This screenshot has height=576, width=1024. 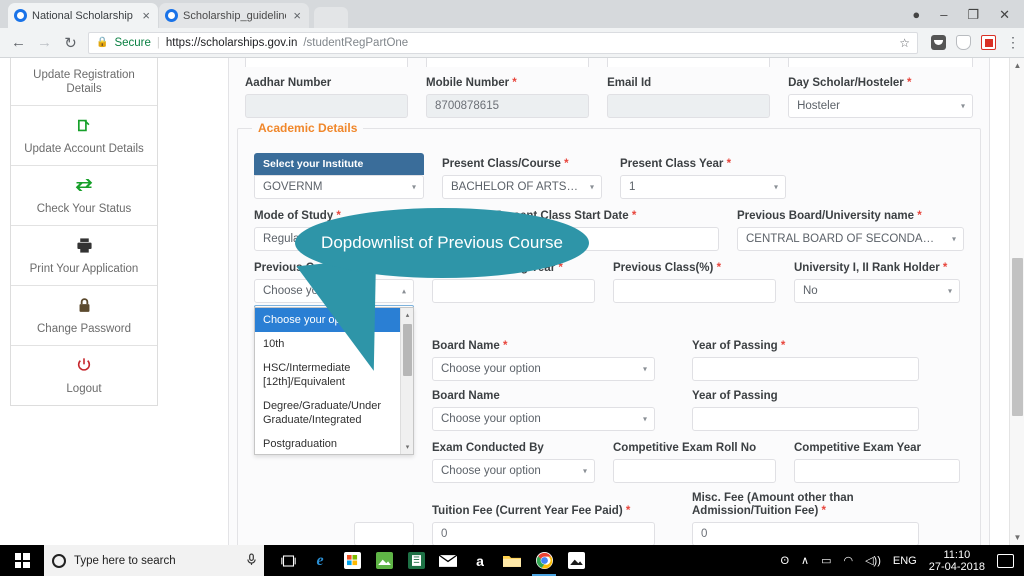 I want to click on pencil-square-icon, so click(x=84, y=127).